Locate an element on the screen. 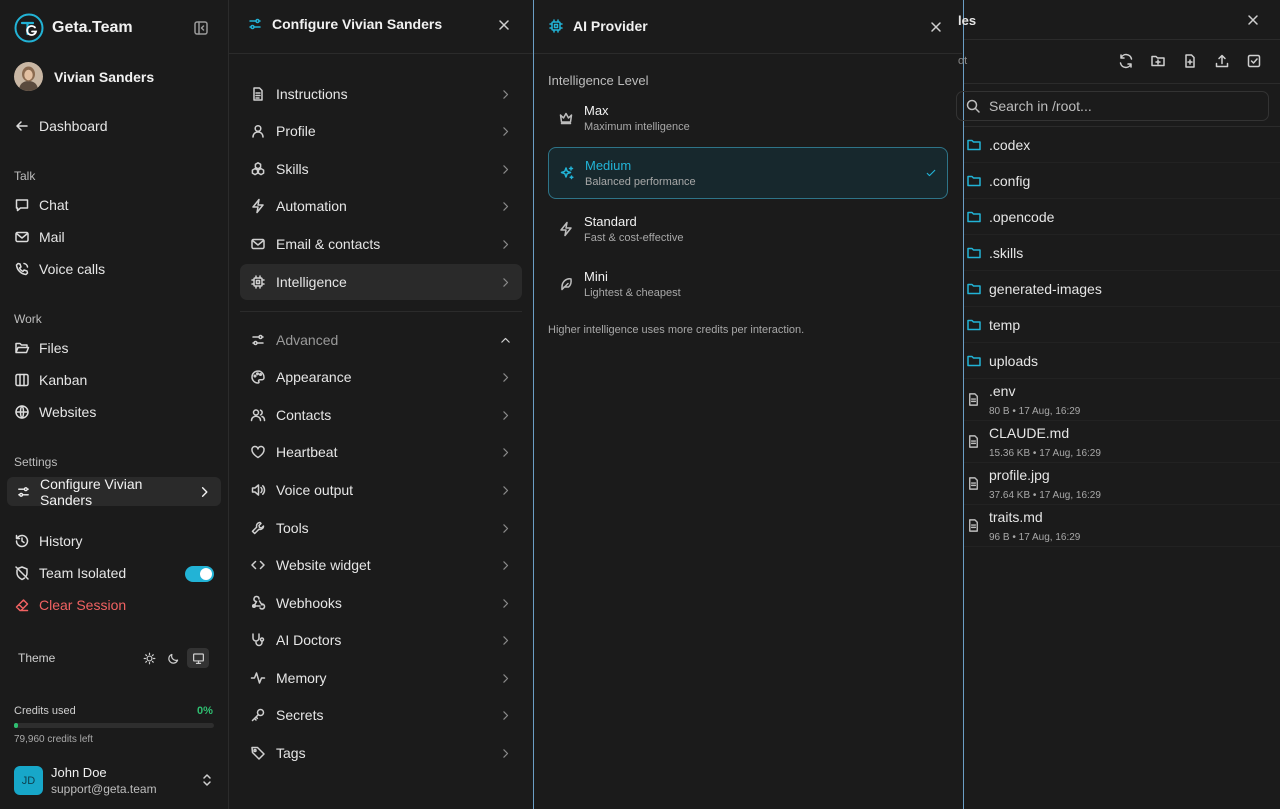 This screenshot has width=1280, height=809. credits-progress-fill is located at coordinates (16, 725).